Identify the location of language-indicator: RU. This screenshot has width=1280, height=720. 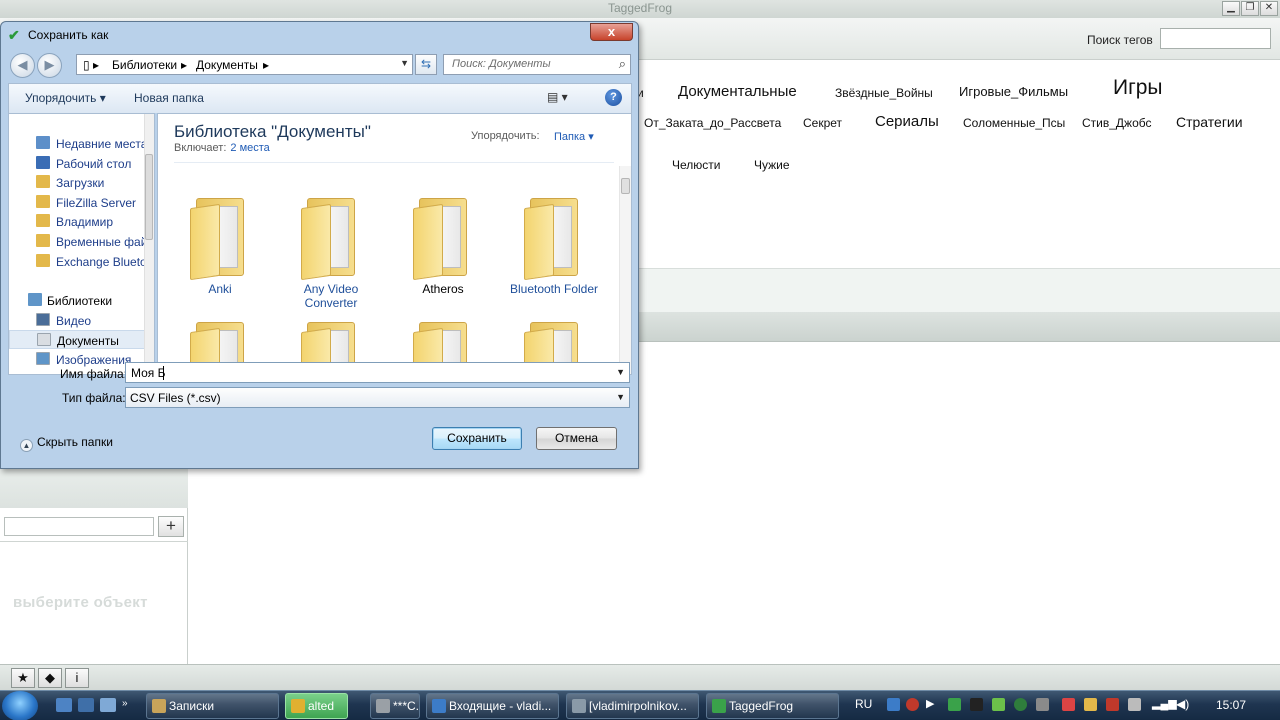
(863, 704).